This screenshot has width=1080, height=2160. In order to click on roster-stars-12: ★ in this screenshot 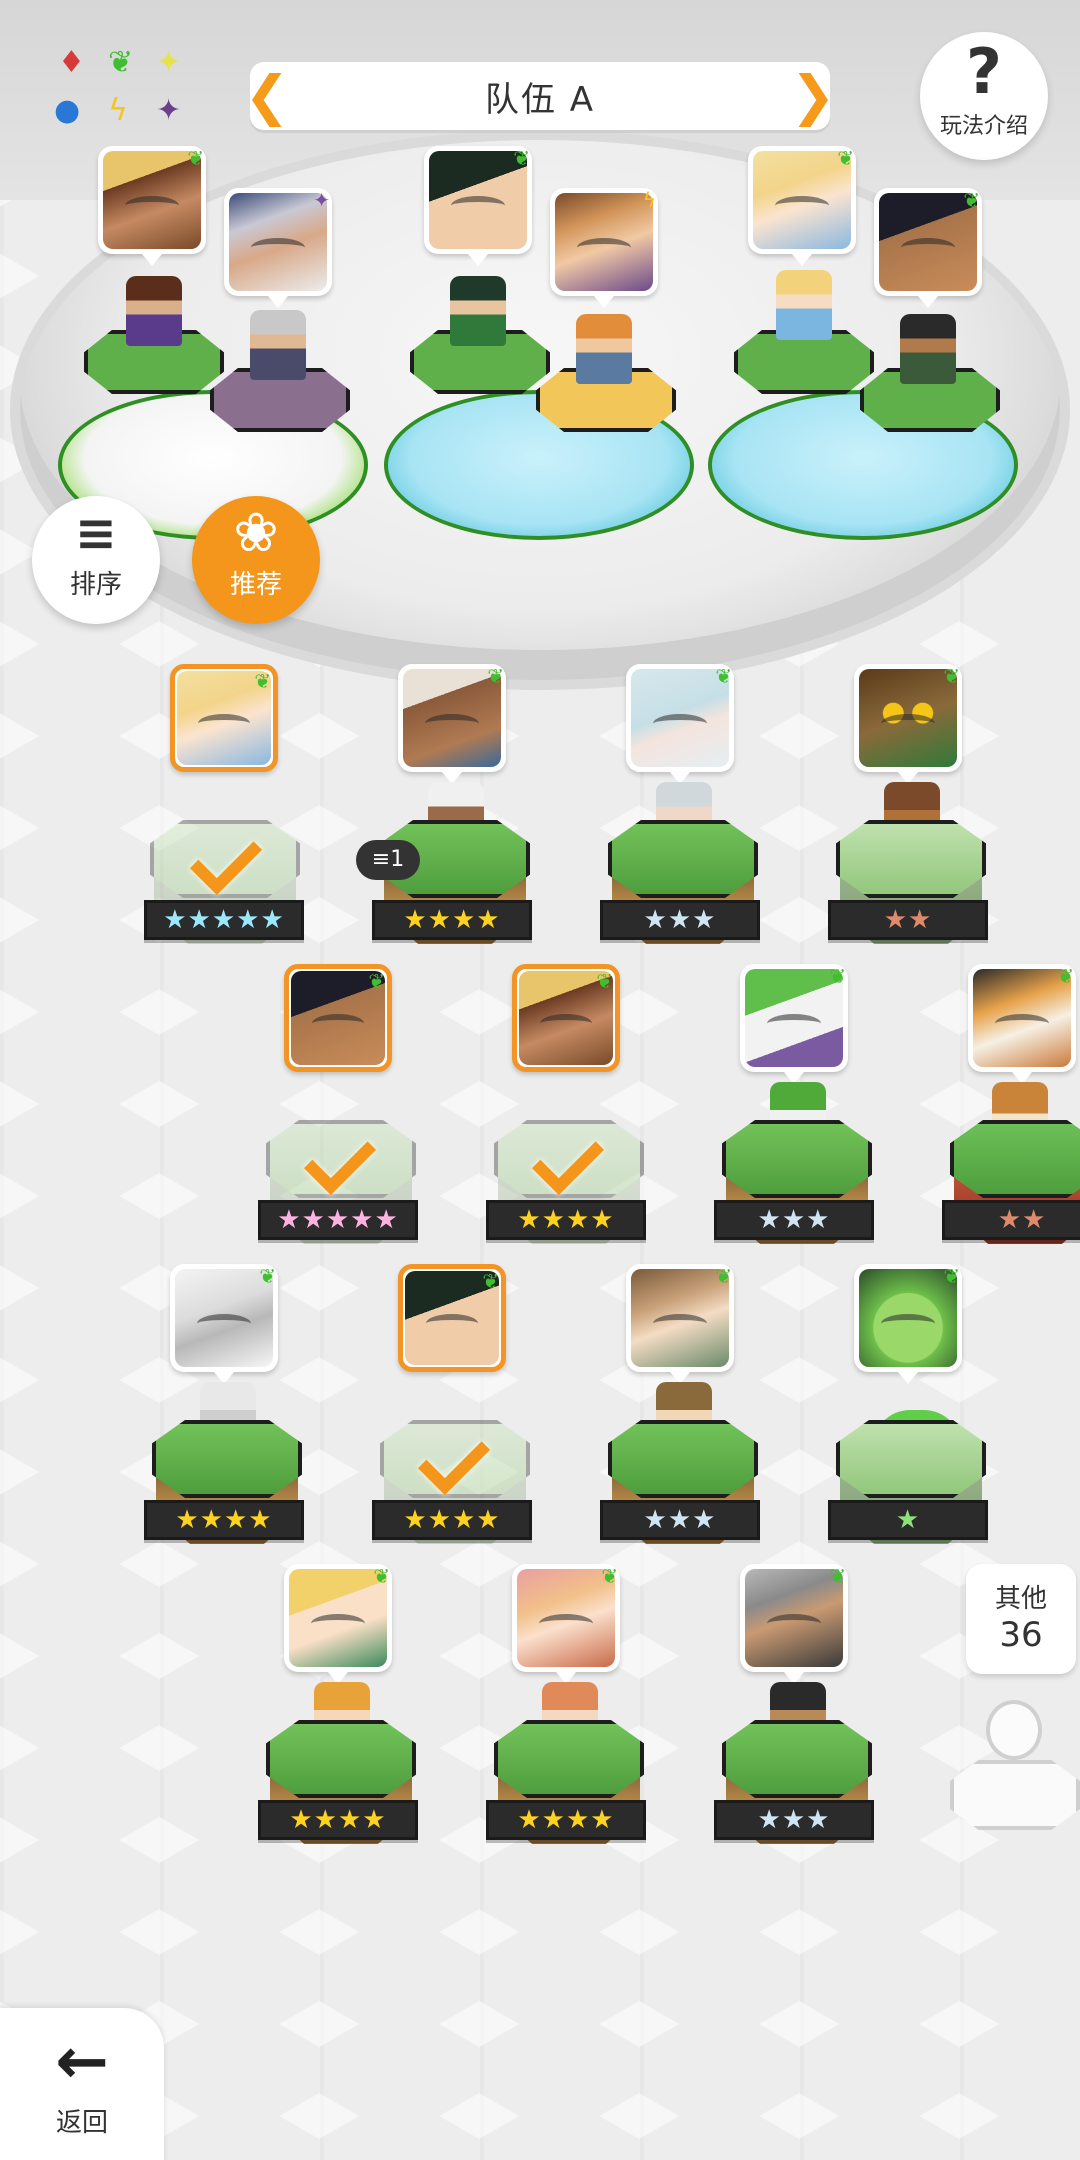, I will do `click(908, 1520)`.